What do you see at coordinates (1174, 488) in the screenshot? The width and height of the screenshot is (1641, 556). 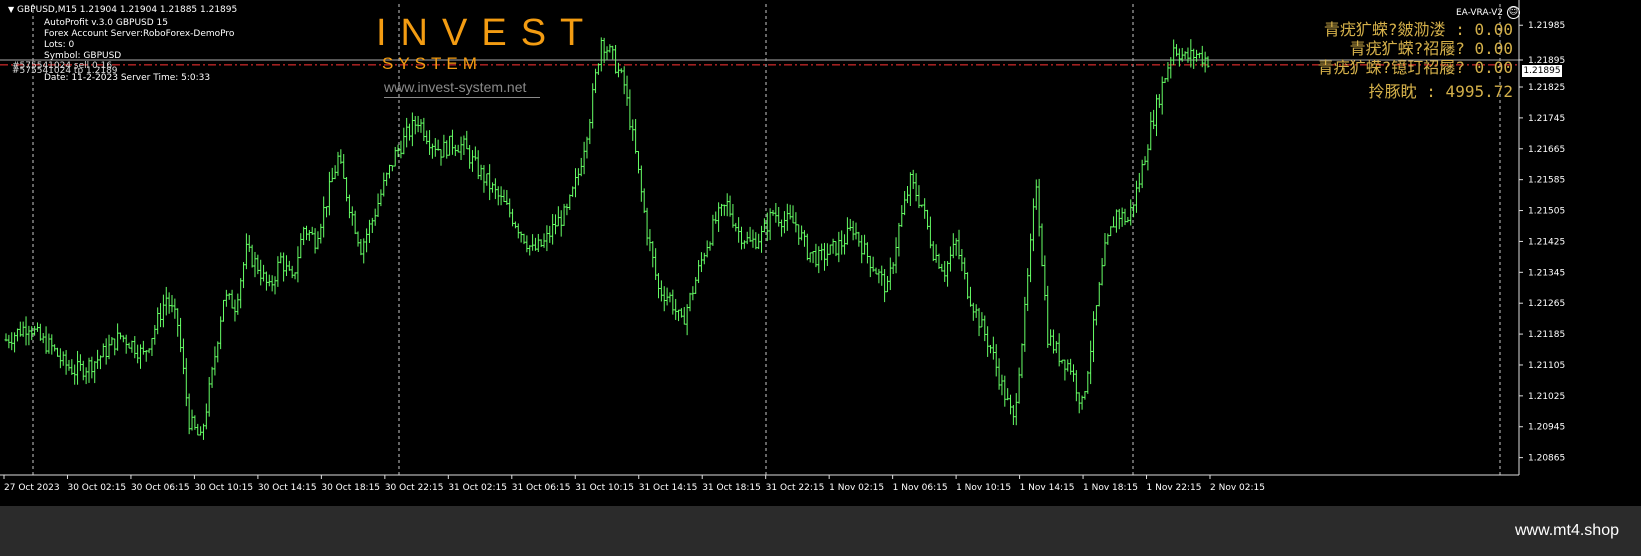 I see `time-tick-label: 1 Nov 22:15` at bounding box center [1174, 488].